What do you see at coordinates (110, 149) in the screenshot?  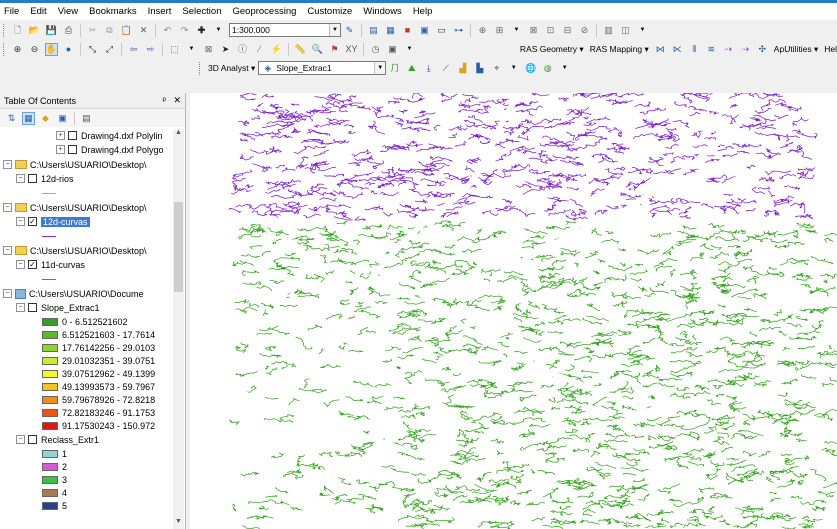 I see `toc-layer-row: + Drawing4.dxf Polygo` at bounding box center [110, 149].